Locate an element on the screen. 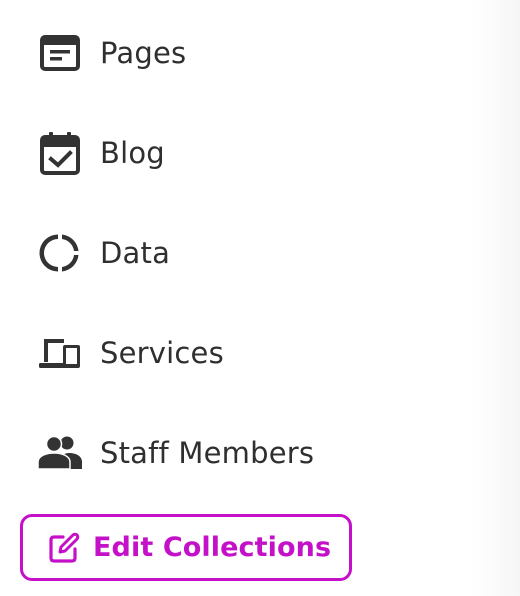 The width and height of the screenshot is (520, 596). menu-item-services: Services is located at coordinates (130, 353).